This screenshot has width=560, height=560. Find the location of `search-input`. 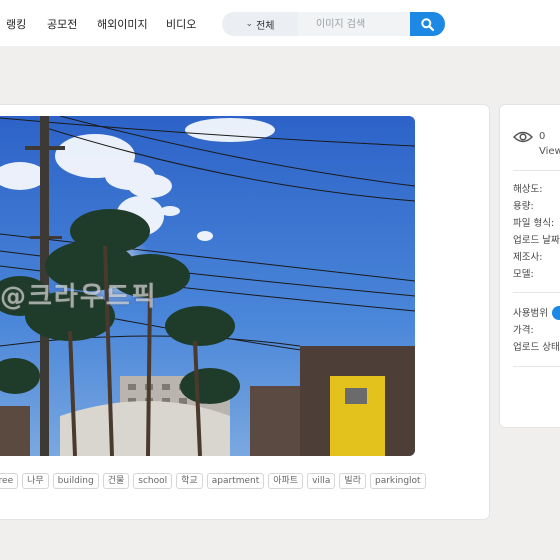

search-input is located at coordinates (354, 24).